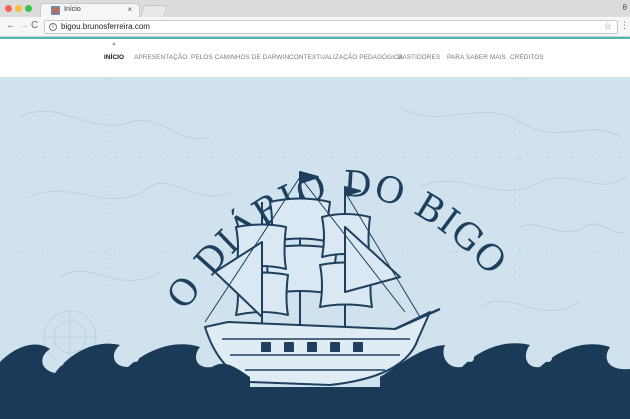 The image size is (630, 419). I want to click on forward-arrow-icon: →, so click(24, 26).